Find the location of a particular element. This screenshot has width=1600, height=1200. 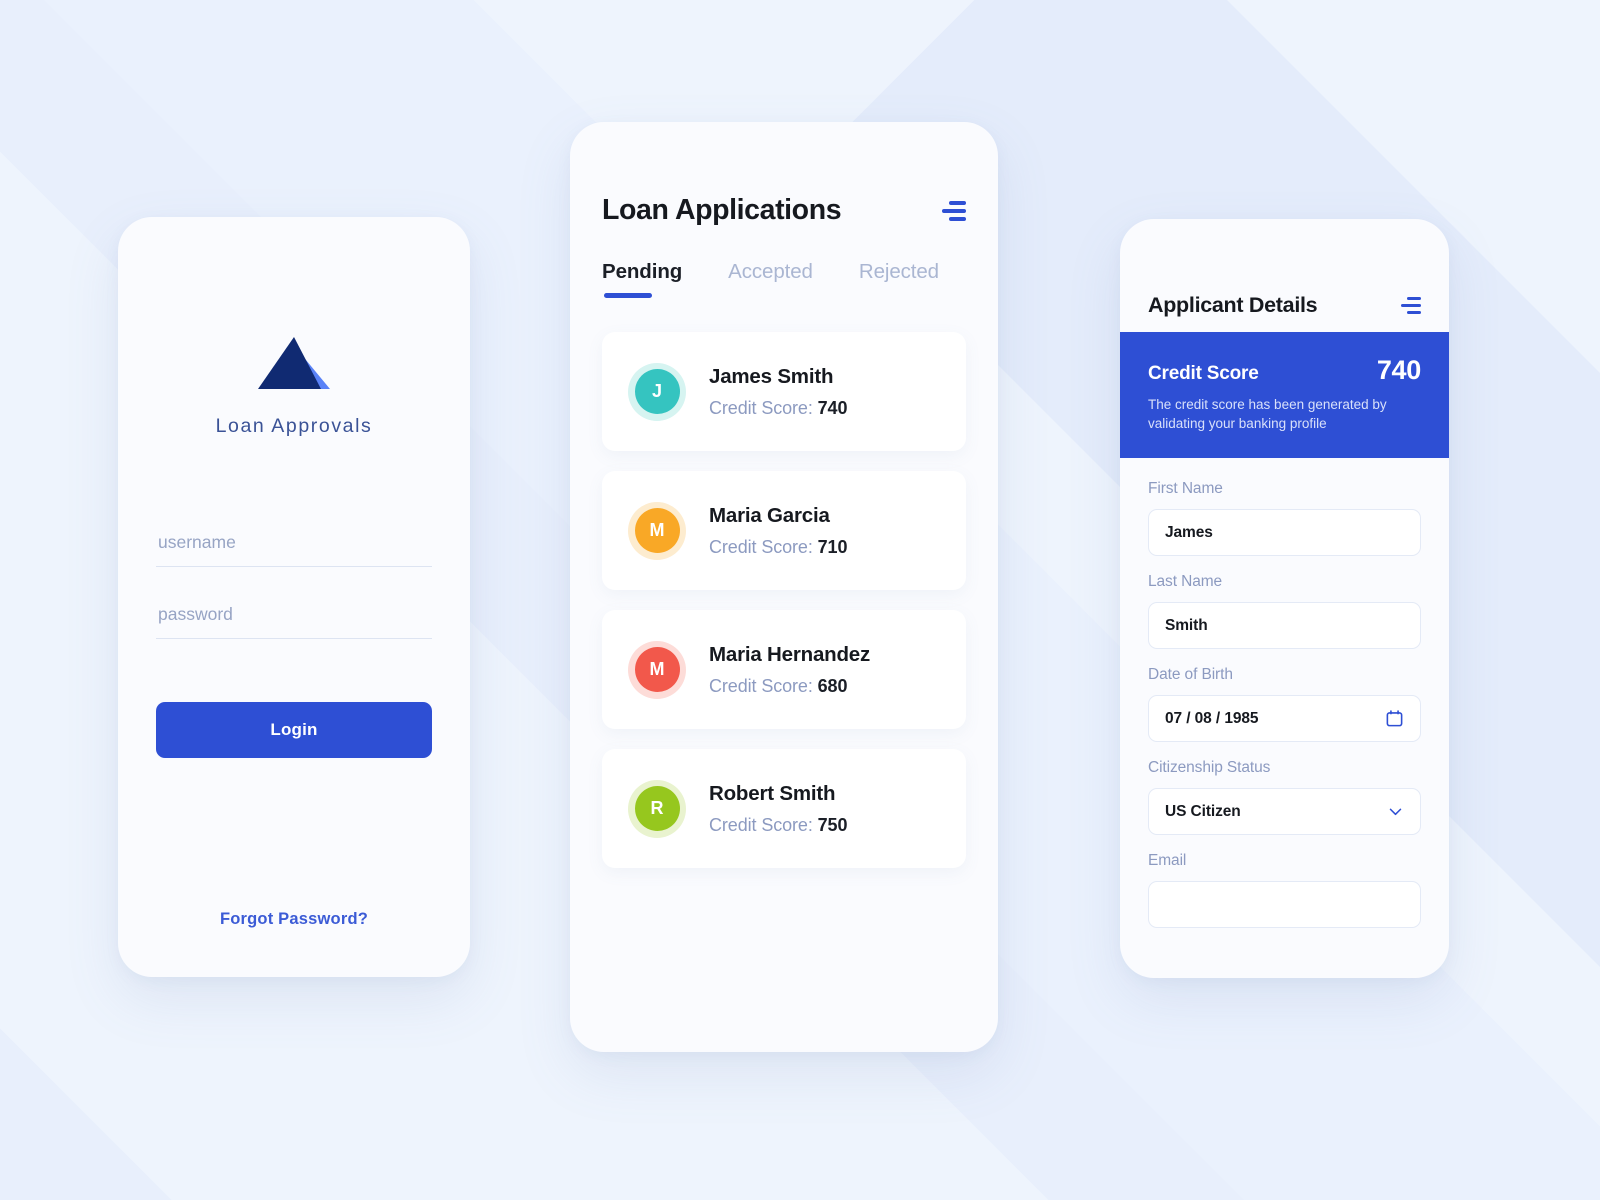

application-card: M Maria Garcia Credit Score: 710 is located at coordinates (784, 530).